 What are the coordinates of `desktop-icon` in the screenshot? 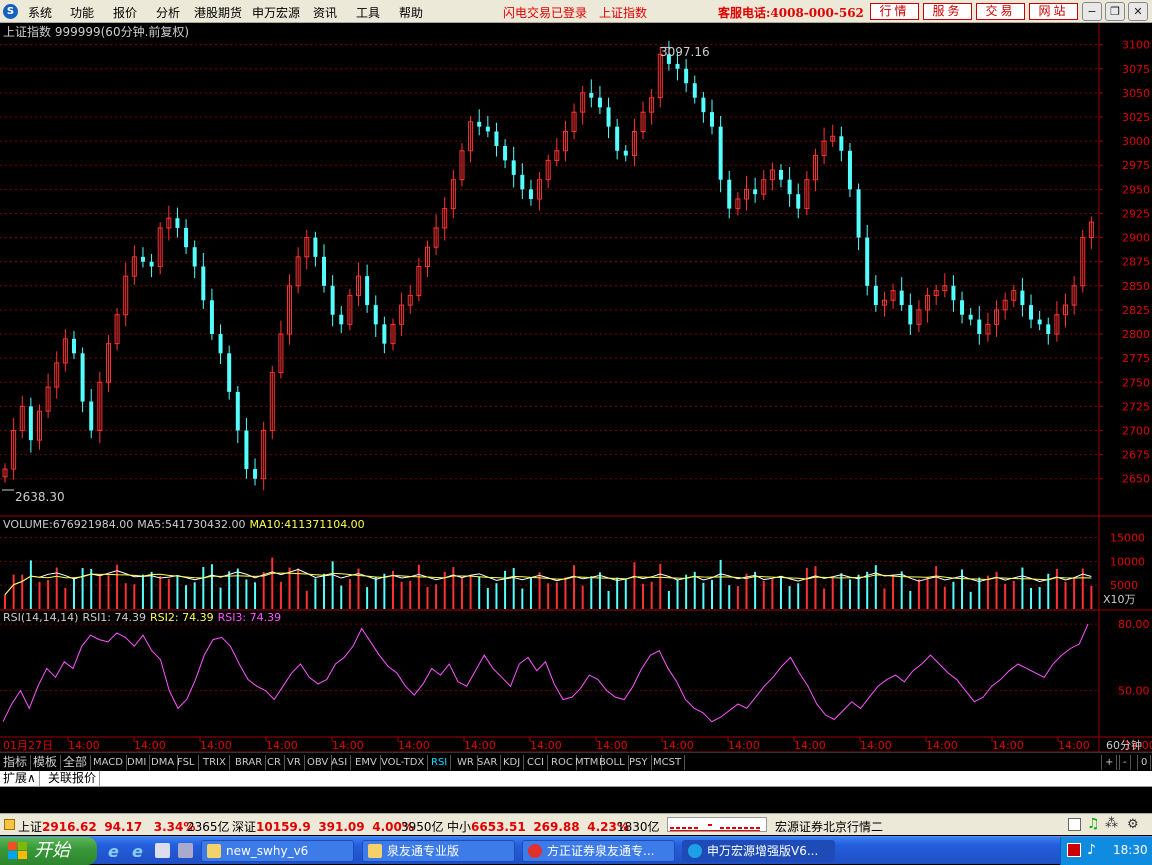 It's located at (185, 850).